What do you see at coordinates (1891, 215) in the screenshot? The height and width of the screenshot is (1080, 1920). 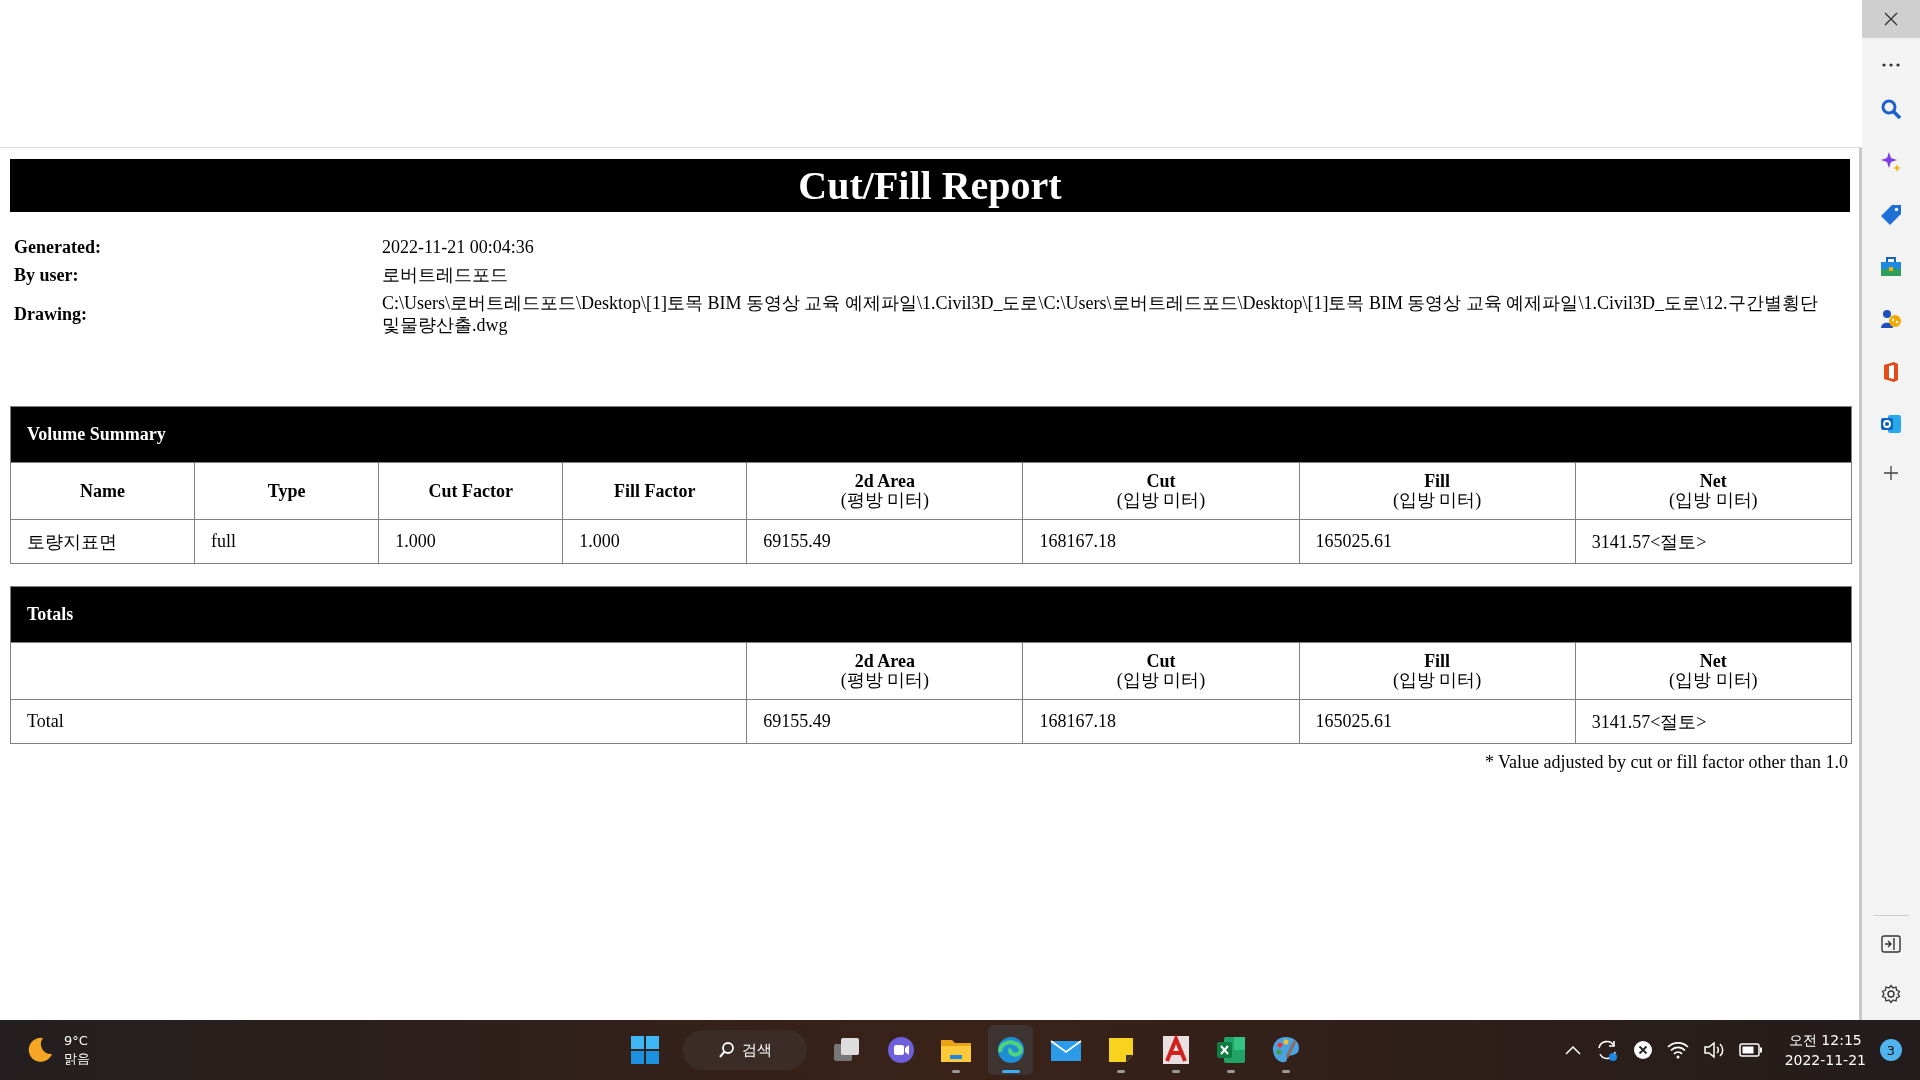 I see `tag-icon` at bounding box center [1891, 215].